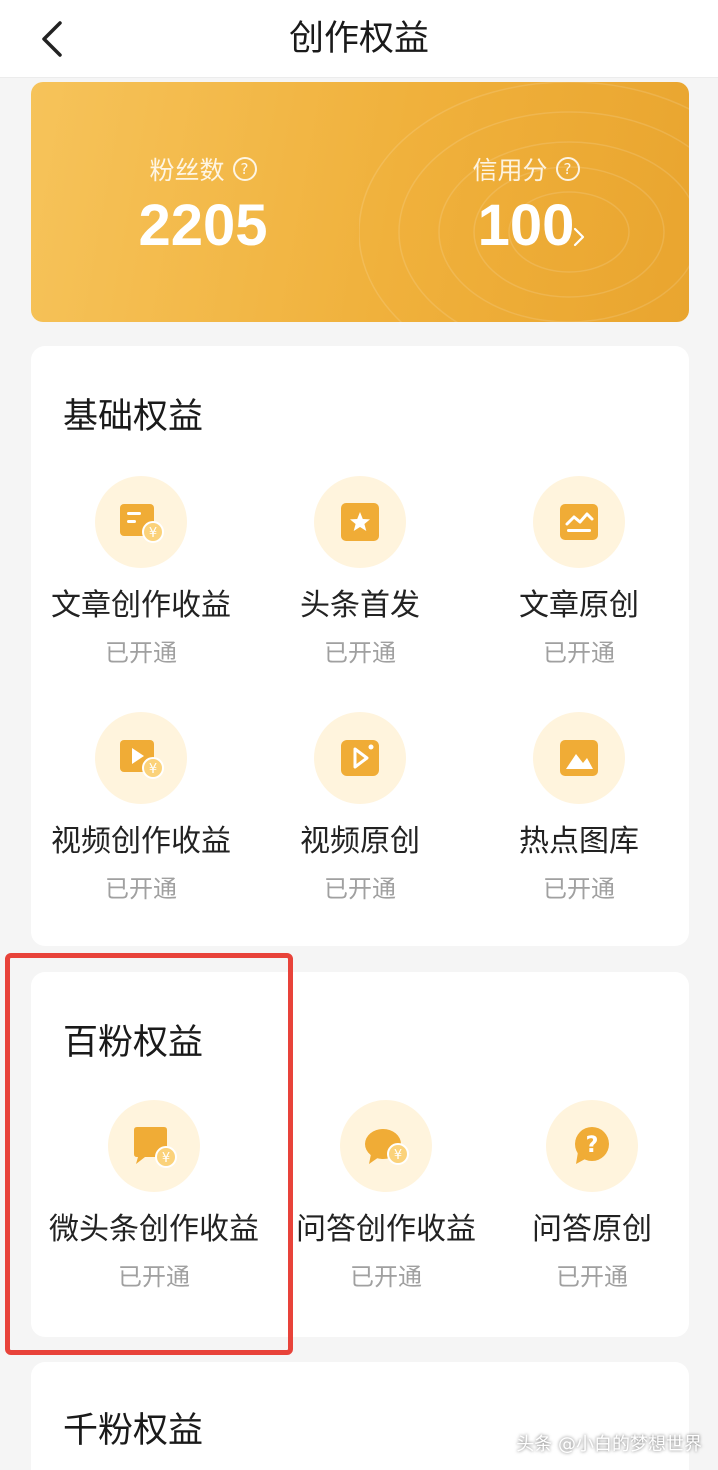 The width and height of the screenshot is (718, 1470). Describe the element at coordinates (360, 841) in the screenshot. I see `item-label: 视频原创` at that location.